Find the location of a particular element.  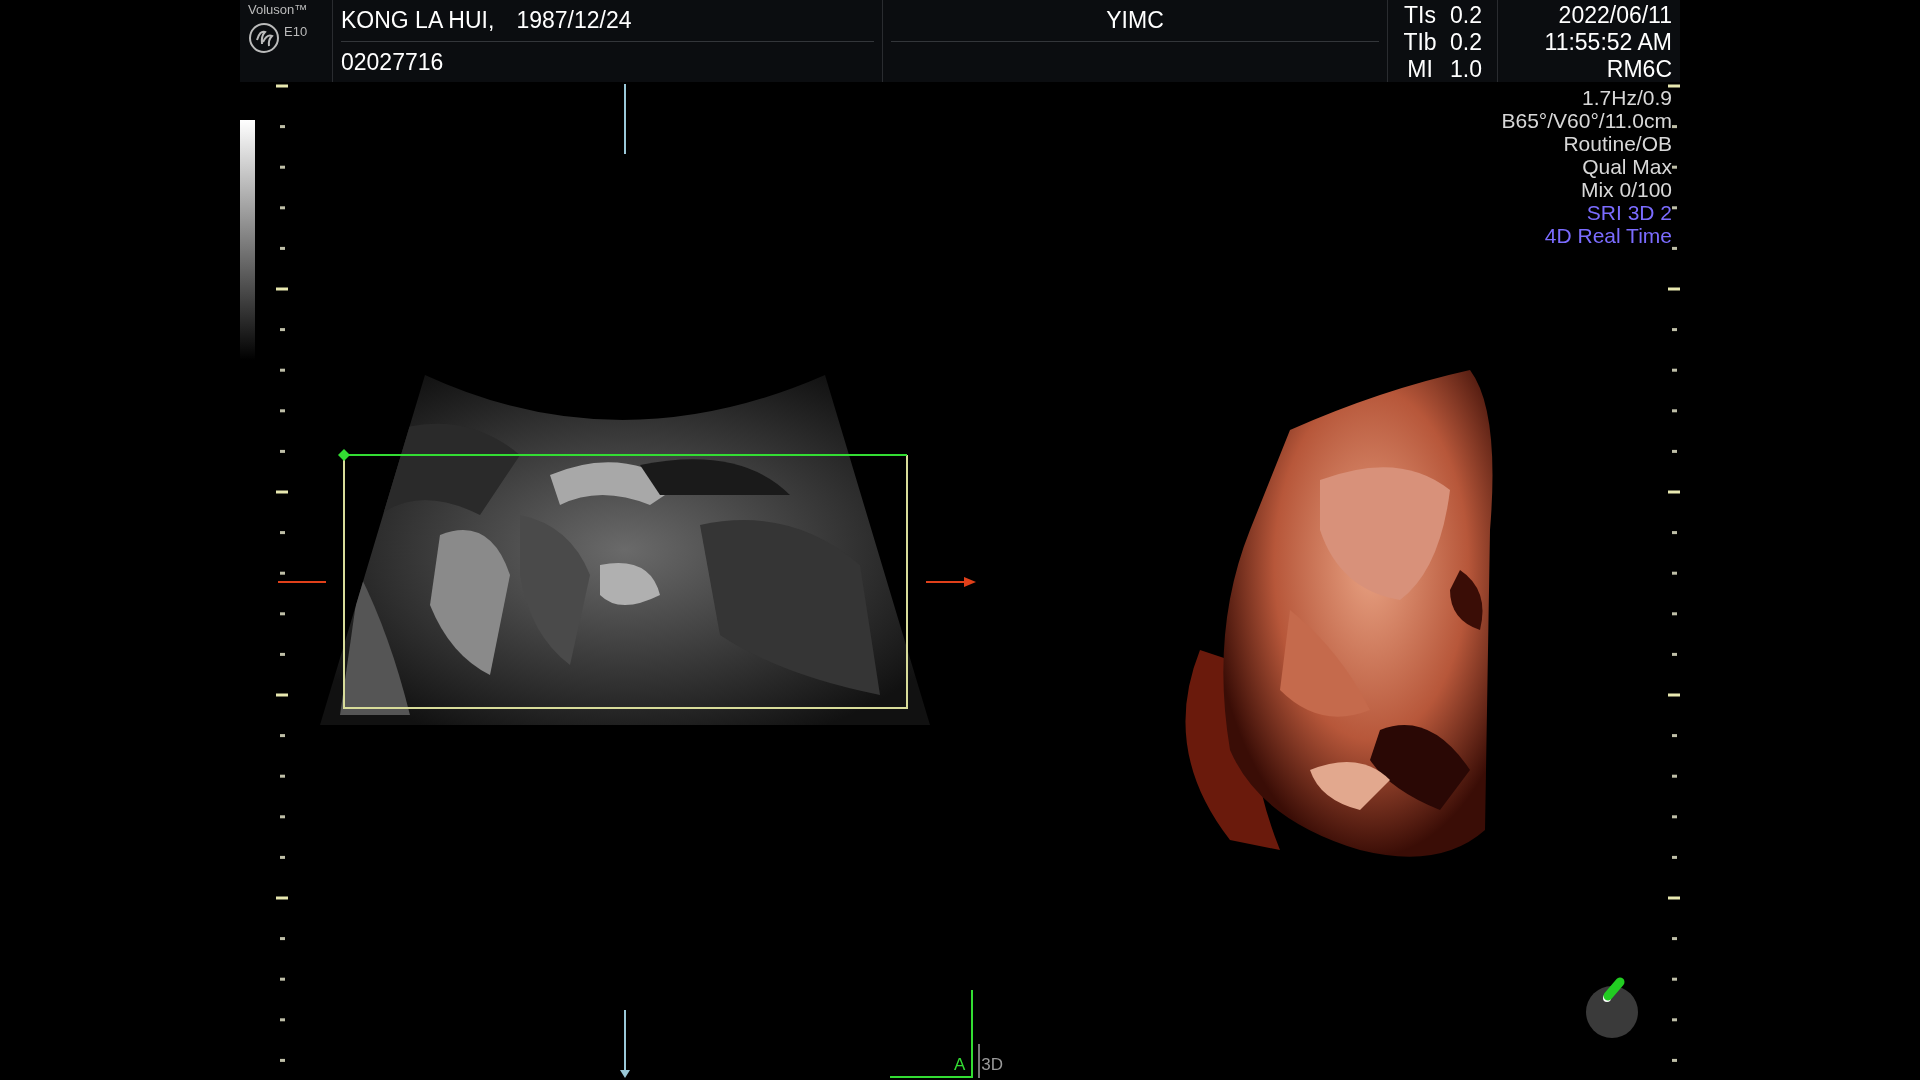

parameter-text: Mix 0/100 is located at coordinates (1626, 189).